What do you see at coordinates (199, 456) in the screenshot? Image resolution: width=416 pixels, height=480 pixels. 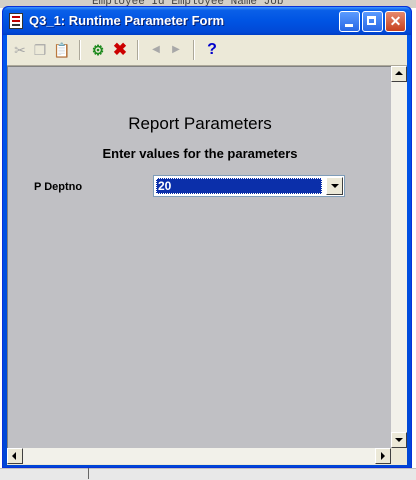 I see `horizontal-scrollbar` at bounding box center [199, 456].